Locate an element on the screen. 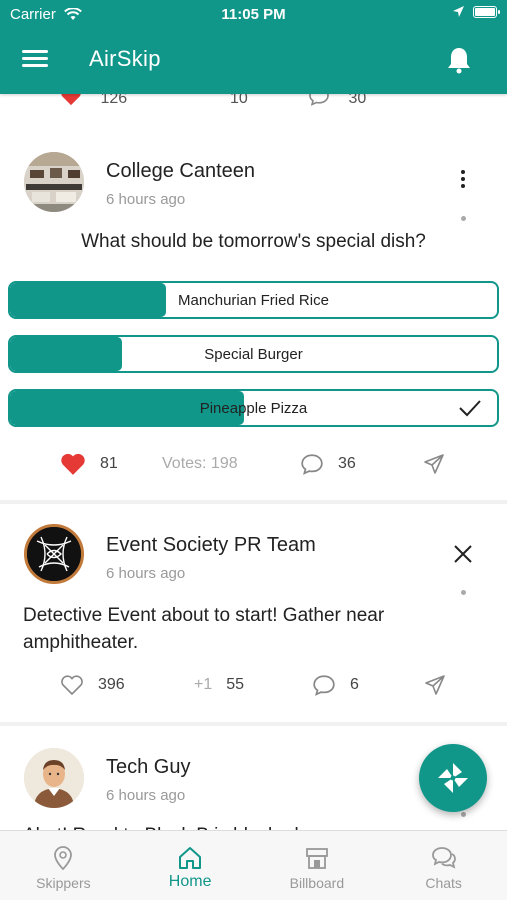 This screenshot has height=900, width=507. chat-bubbles-icon is located at coordinates (443, 858).